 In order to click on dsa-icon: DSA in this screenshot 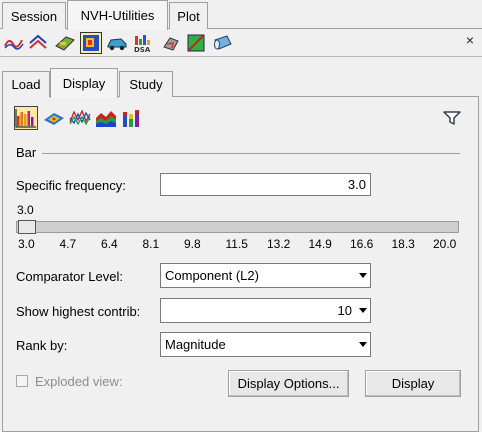, I will do `click(144, 43)`.